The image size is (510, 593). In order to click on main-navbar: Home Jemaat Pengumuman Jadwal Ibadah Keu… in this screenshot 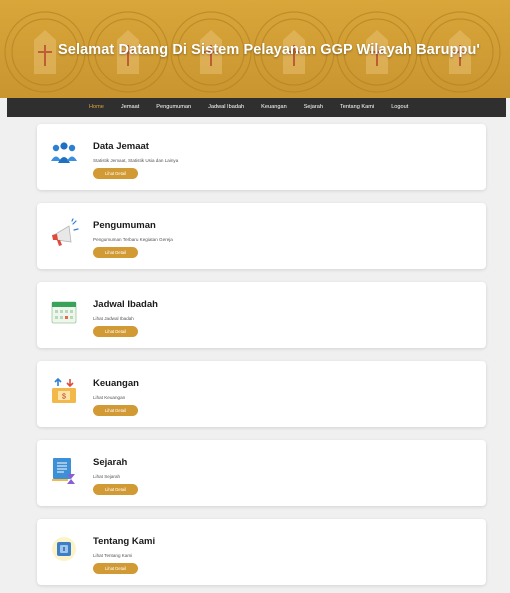, I will do `click(256, 107)`.